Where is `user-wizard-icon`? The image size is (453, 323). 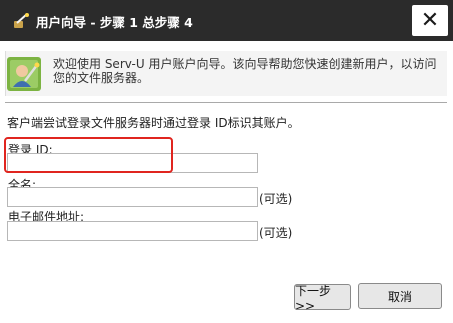 user-wizard-icon is located at coordinates (24, 74).